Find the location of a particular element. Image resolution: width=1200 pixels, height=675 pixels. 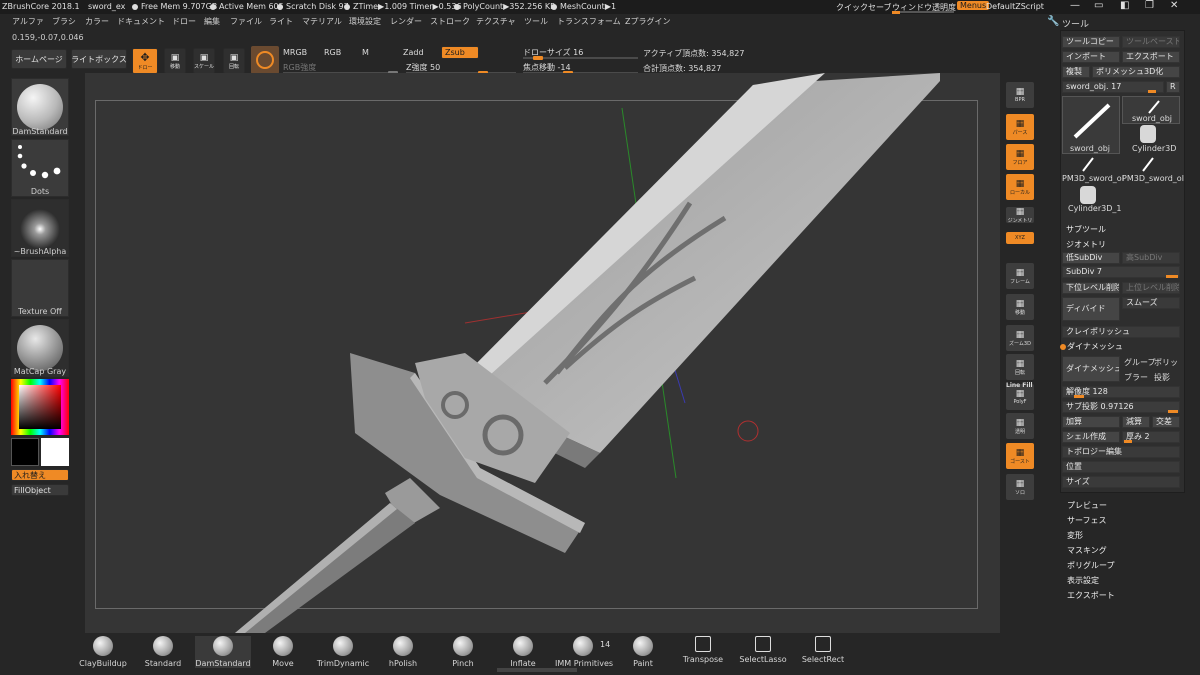

panel-section: サーフェス is located at coordinates (1087, 520).